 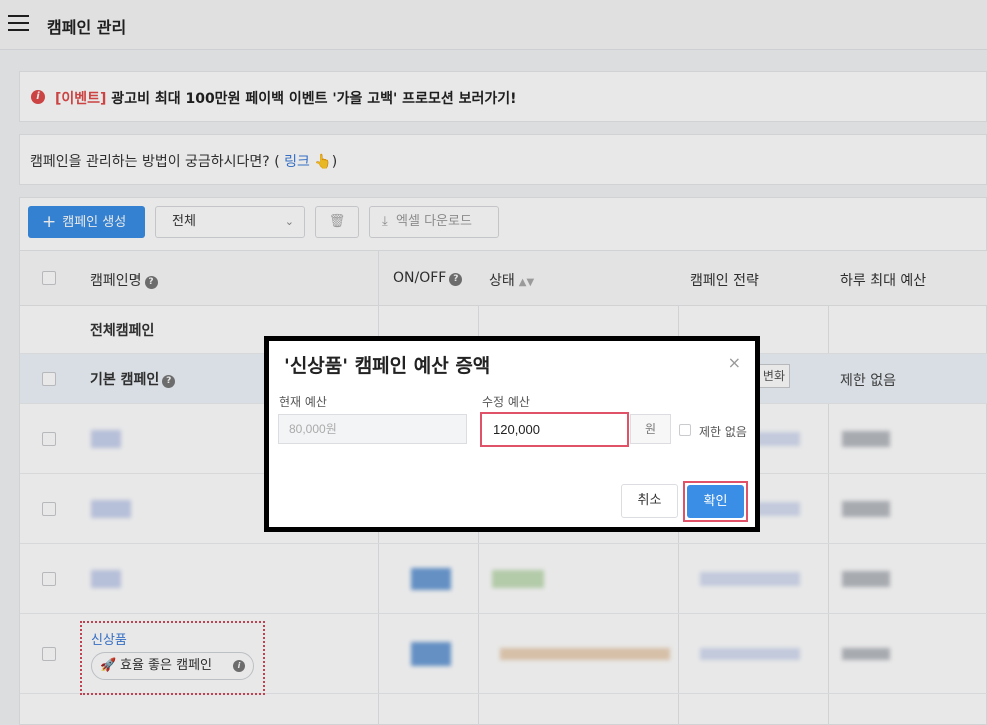 I want to click on confirm-button-highlight: 확인, so click(x=715, y=501).